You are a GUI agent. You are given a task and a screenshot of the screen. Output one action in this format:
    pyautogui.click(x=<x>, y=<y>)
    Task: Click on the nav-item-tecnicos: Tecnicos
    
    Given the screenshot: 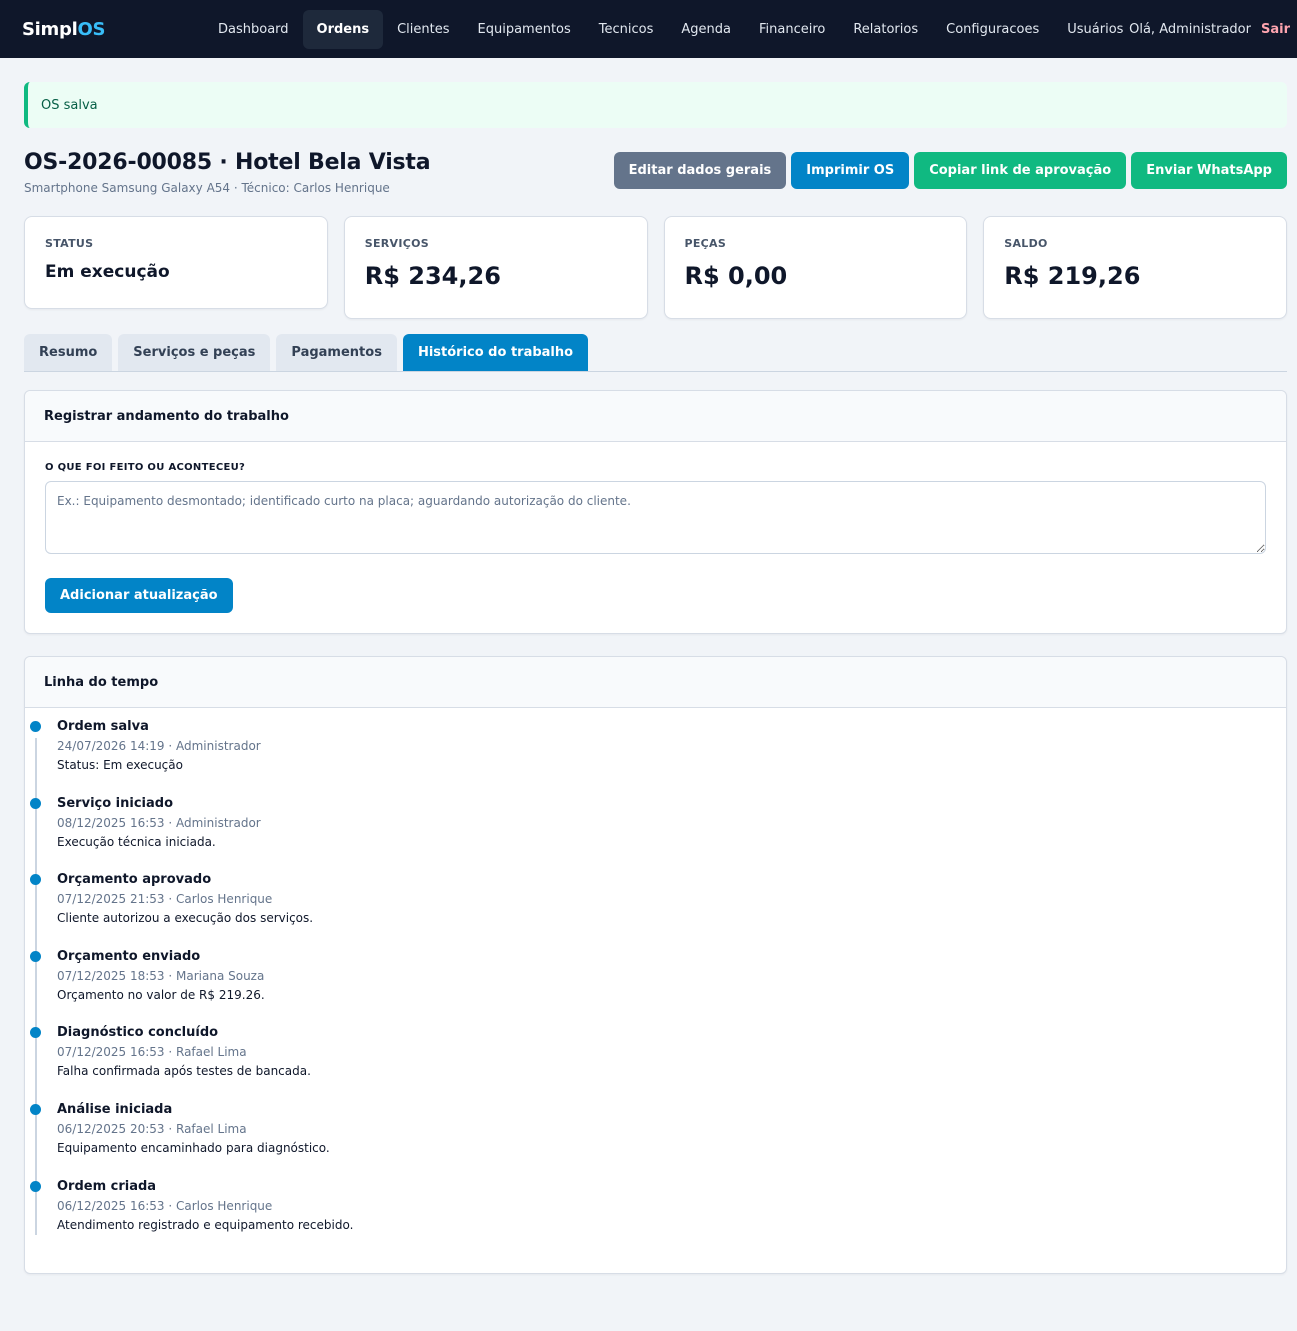 What is the action you would take?
    pyautogui.click(x=626, y=29)
    